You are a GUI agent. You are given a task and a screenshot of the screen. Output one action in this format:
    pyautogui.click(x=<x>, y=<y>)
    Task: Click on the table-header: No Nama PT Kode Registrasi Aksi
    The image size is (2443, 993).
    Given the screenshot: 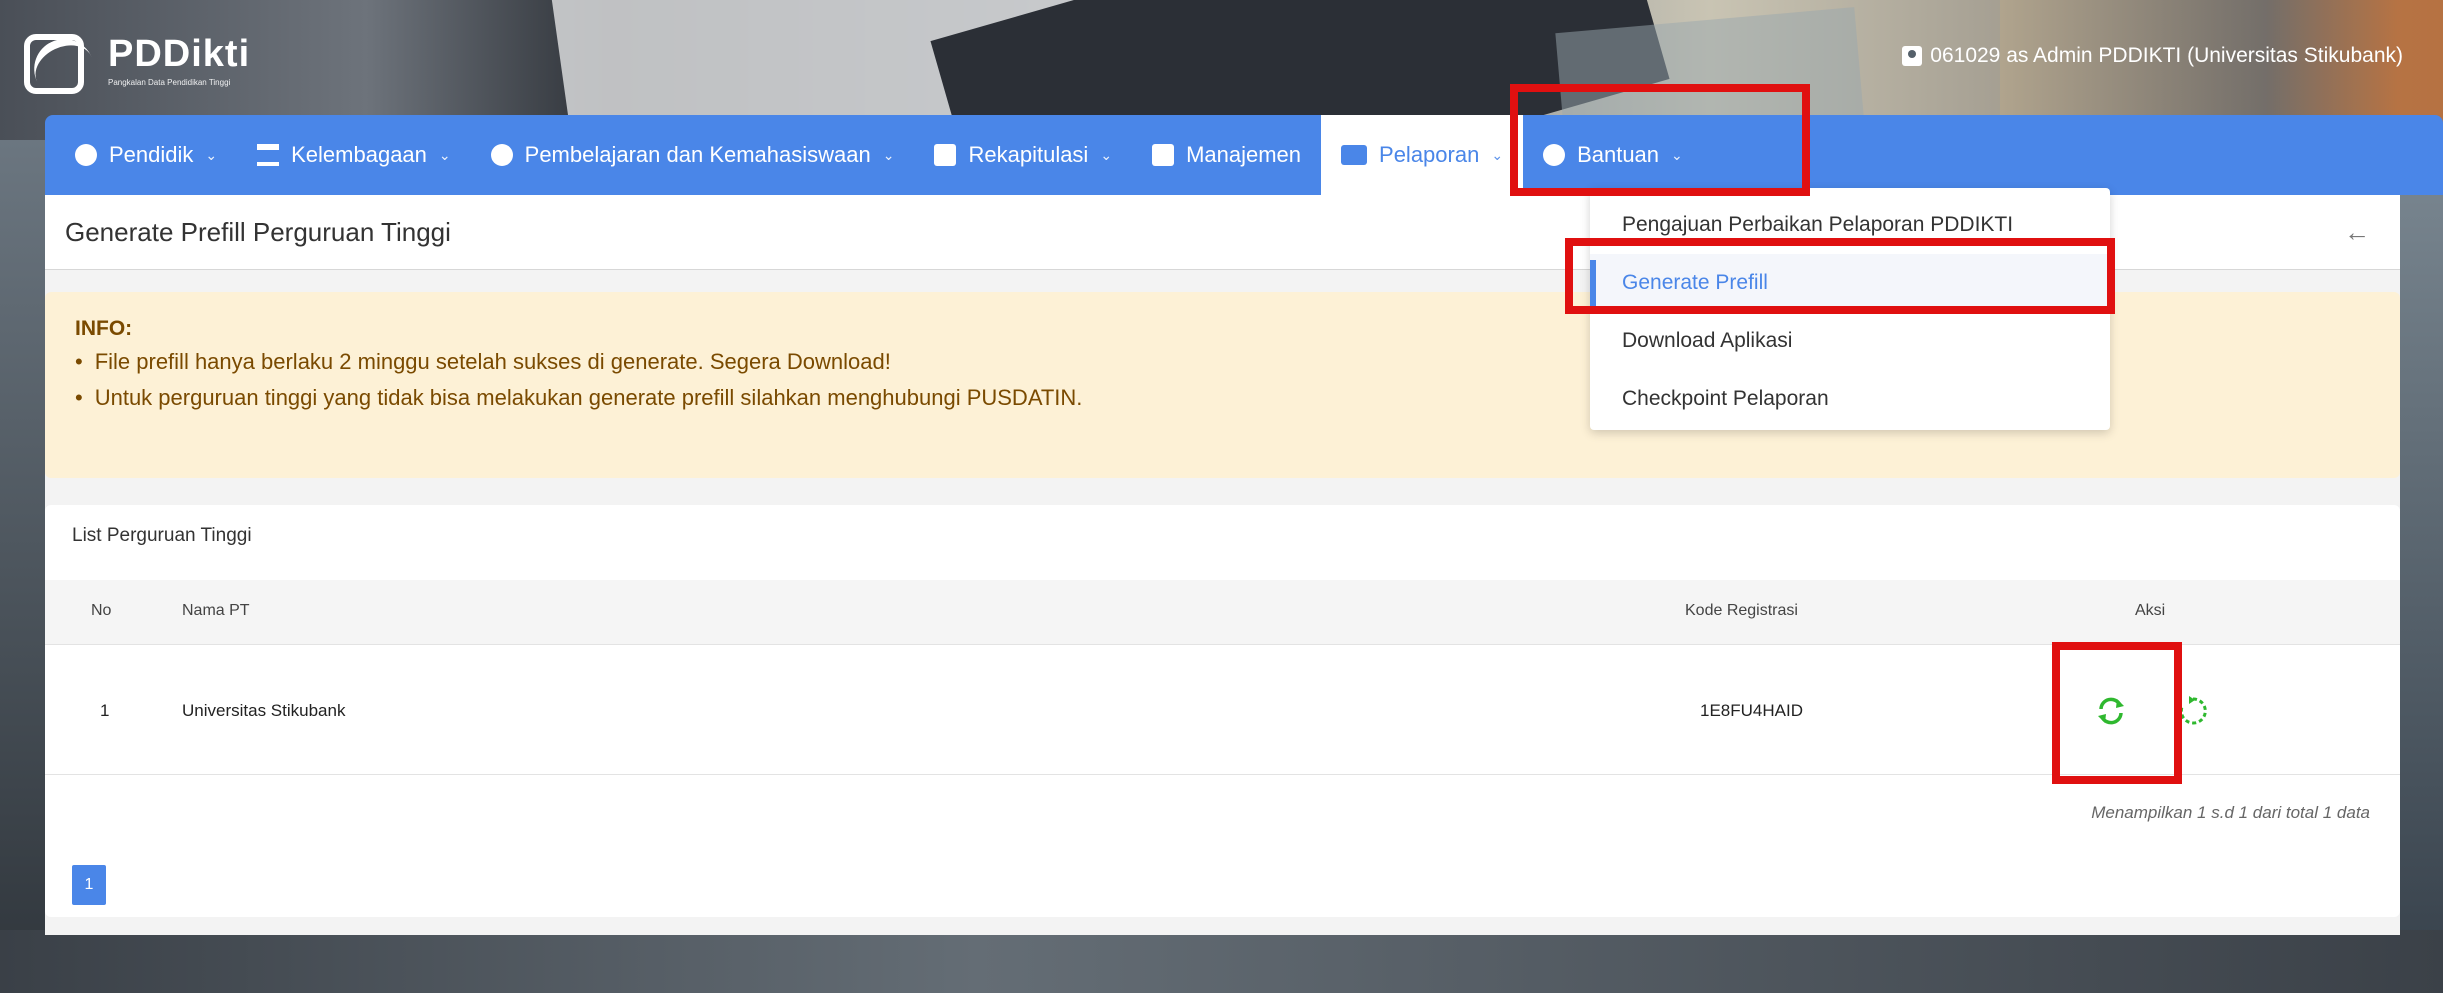 What is the action you would take?
    pyautogui.click(x=1222, y=612)
    